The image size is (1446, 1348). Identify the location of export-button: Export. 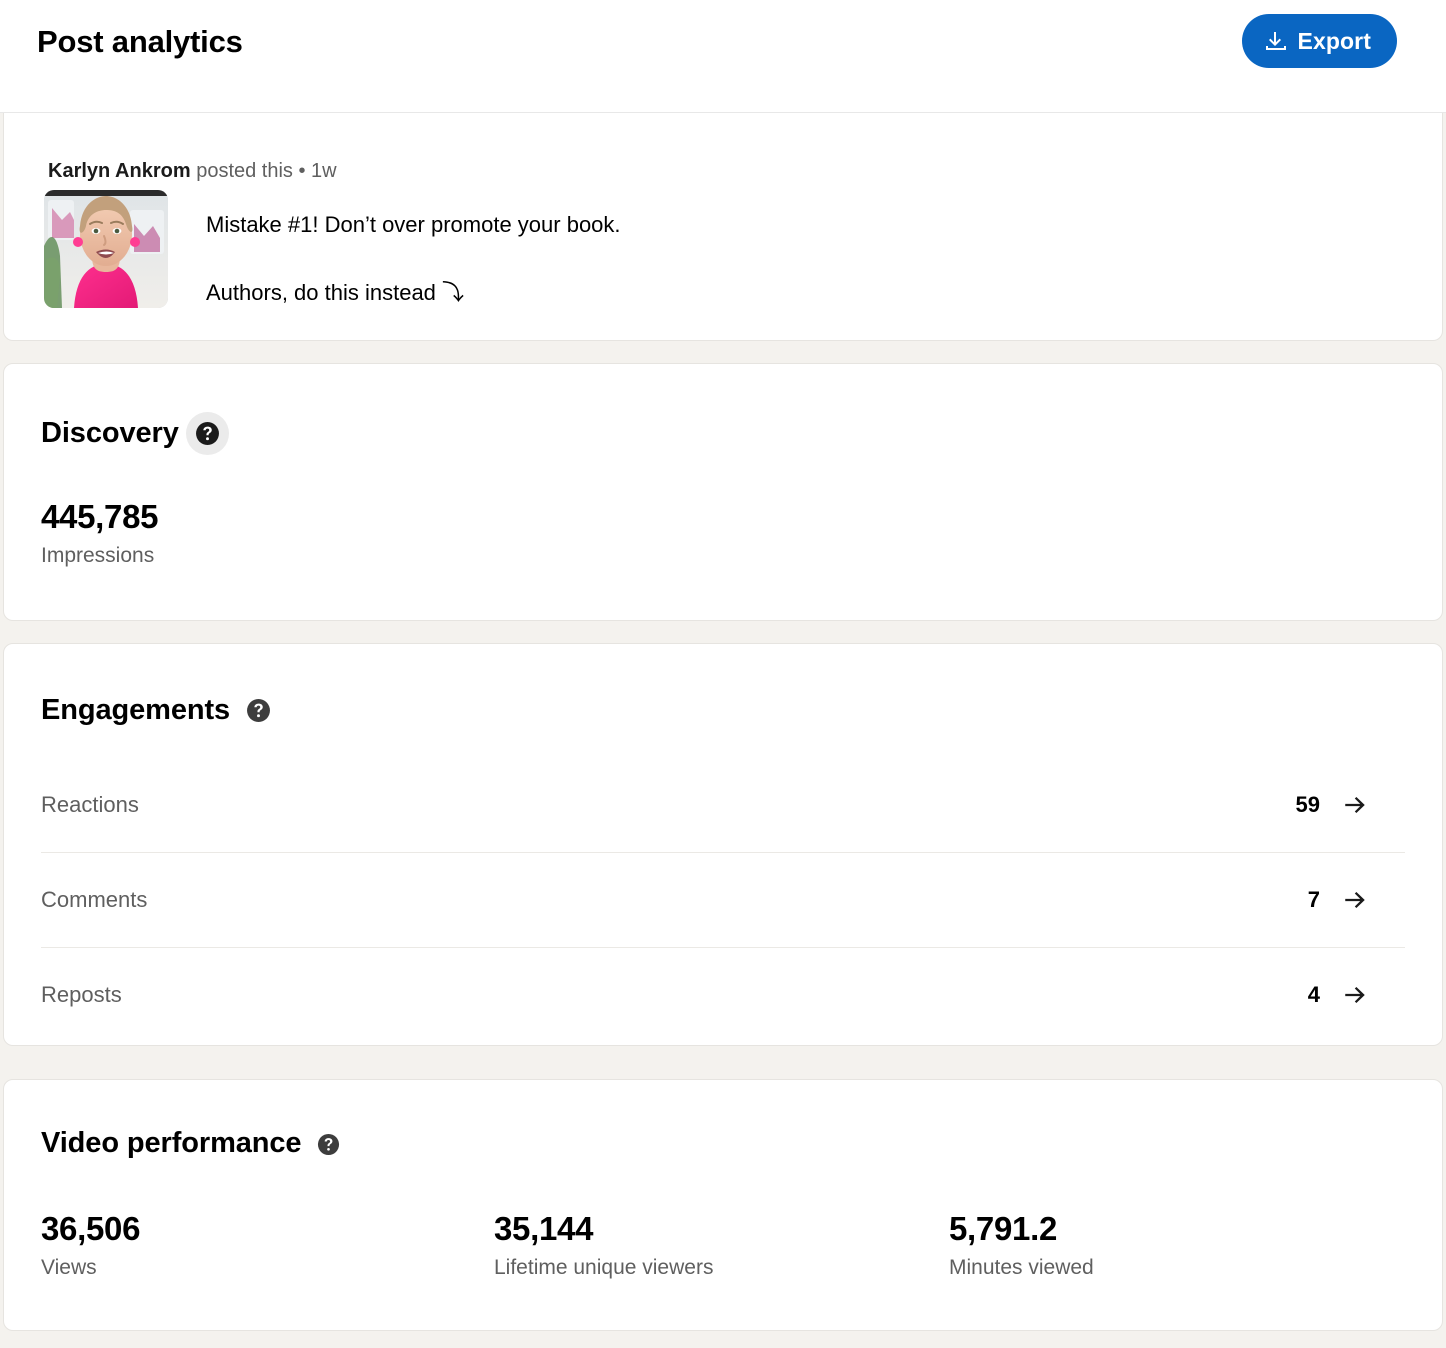
(1319, 41).